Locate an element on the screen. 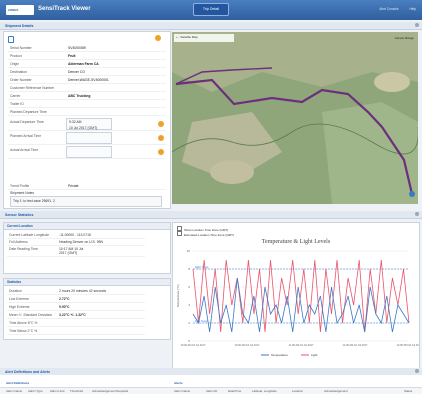  help-link: Help is located at coordinates (412, 9).